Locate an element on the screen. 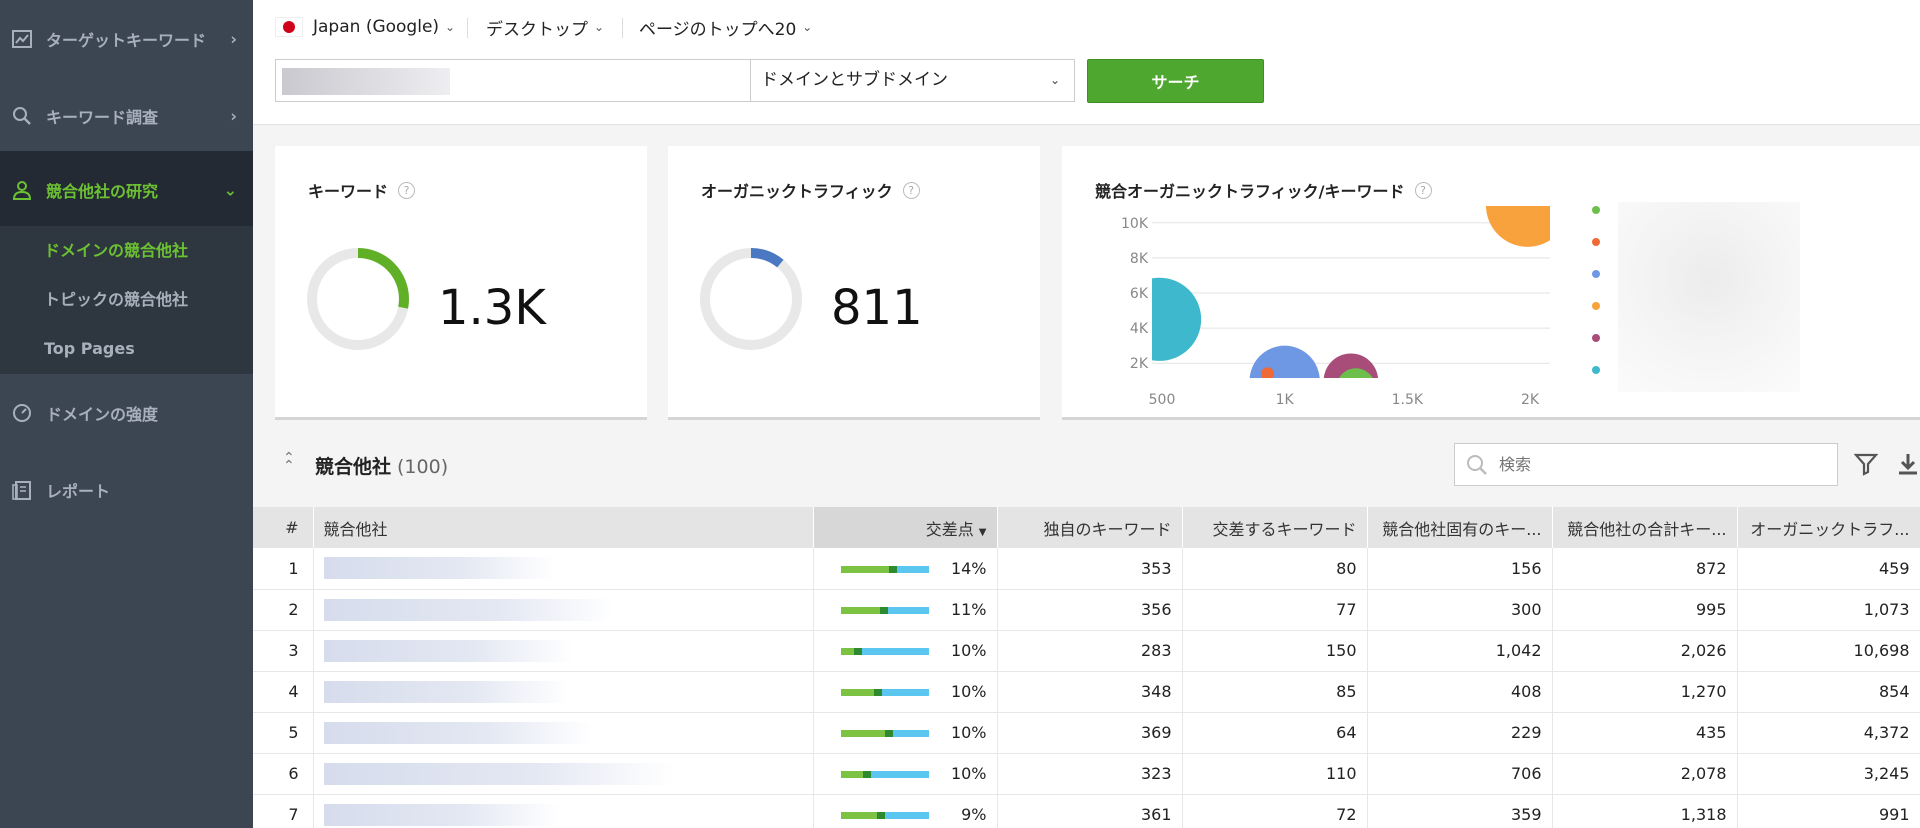 This screenshot has height=828, width=1920. sort-desc-icon: ▼ is located at coordinates (982, 532).